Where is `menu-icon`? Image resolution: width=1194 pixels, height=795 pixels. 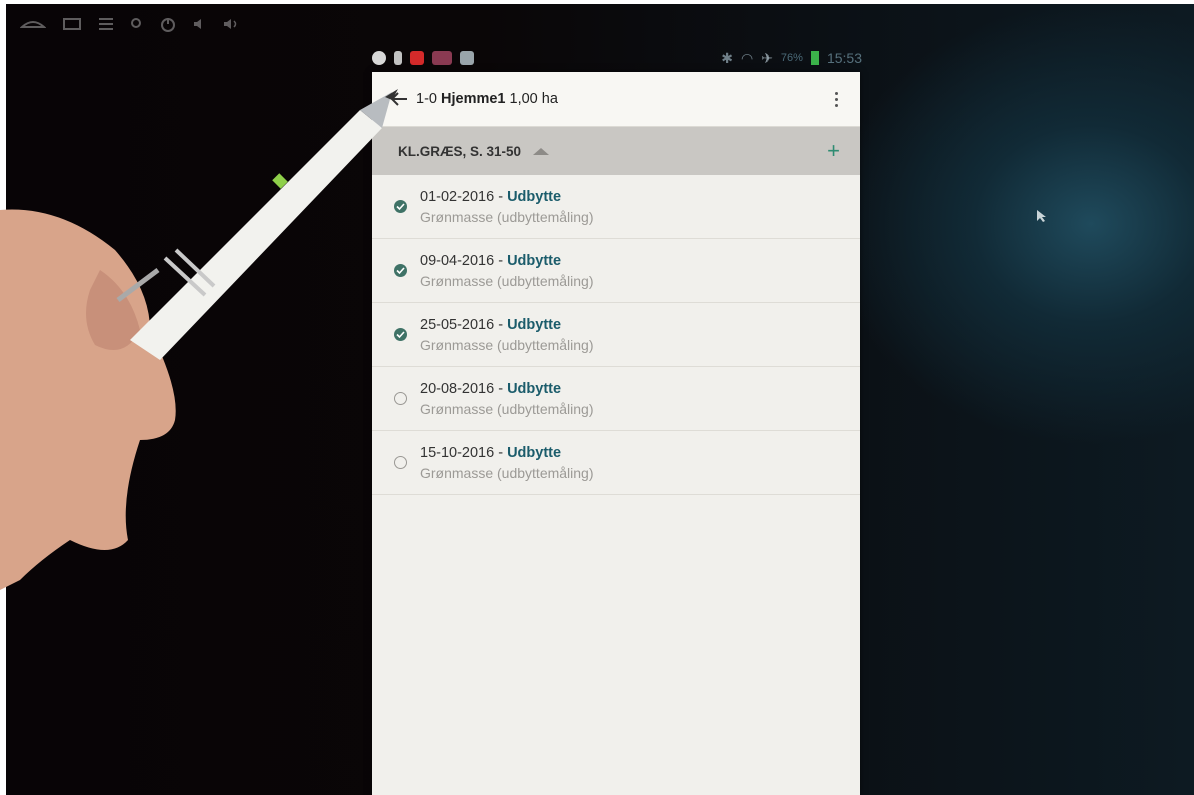
menu-icon is located at coordinates (106, 24).